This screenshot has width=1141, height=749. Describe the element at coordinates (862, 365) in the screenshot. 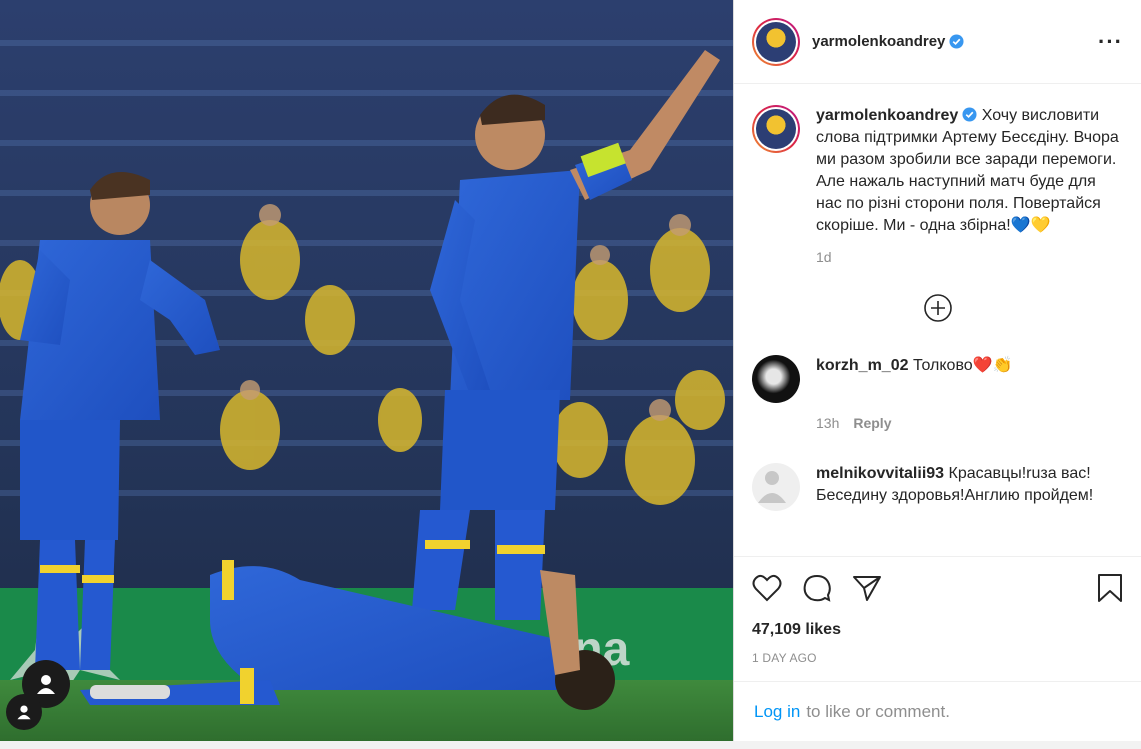

I see `comment-username: korzh_m_02` at that location.